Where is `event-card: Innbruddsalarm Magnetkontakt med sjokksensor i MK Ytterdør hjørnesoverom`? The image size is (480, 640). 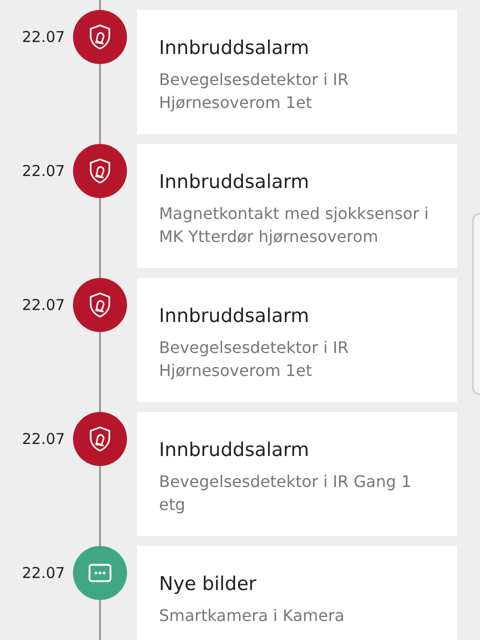
event-card: Innbruddsalarm Magnetkontakt med sjokksensor i MK Ytterdør hjørnesoverom is located at coordinates (297, 206).